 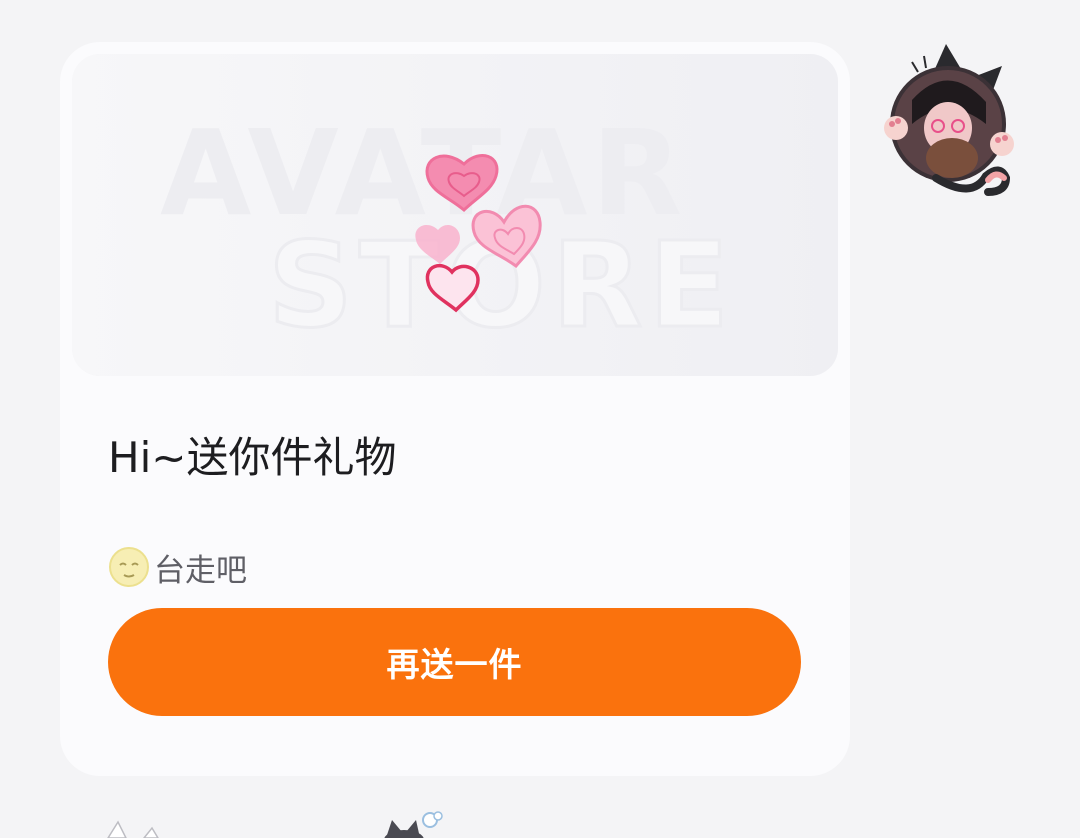 I want to click on next-message-cat-avatar-icon, so click(x=413, y=824).